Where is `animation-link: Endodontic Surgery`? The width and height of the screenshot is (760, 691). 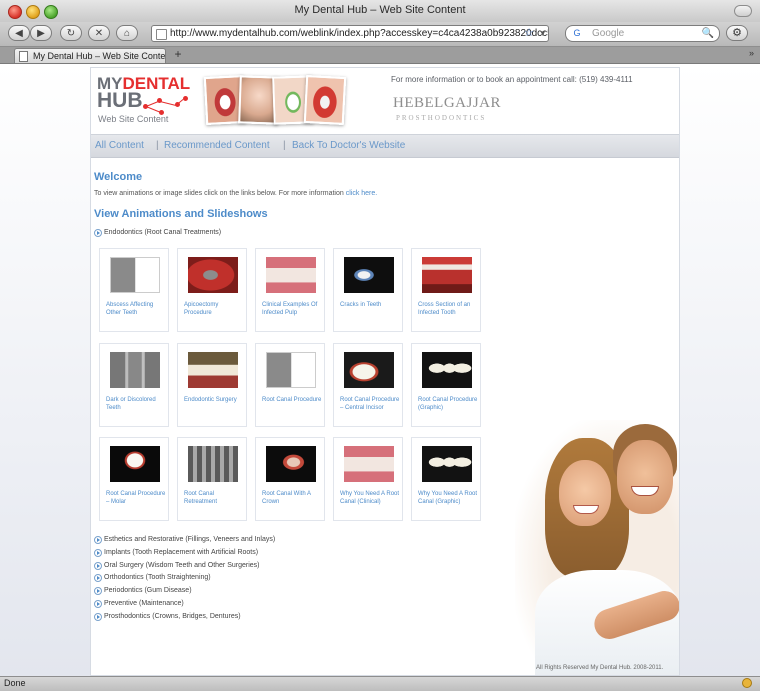 animation-link: Endodontic Surgery is located at coordinates (215, 400).